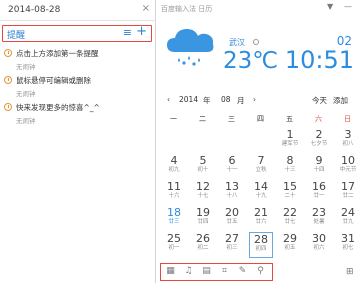 This screenshot has width=360, height=283. I want to click on apps-icon: ⊞, so click(350, 272).